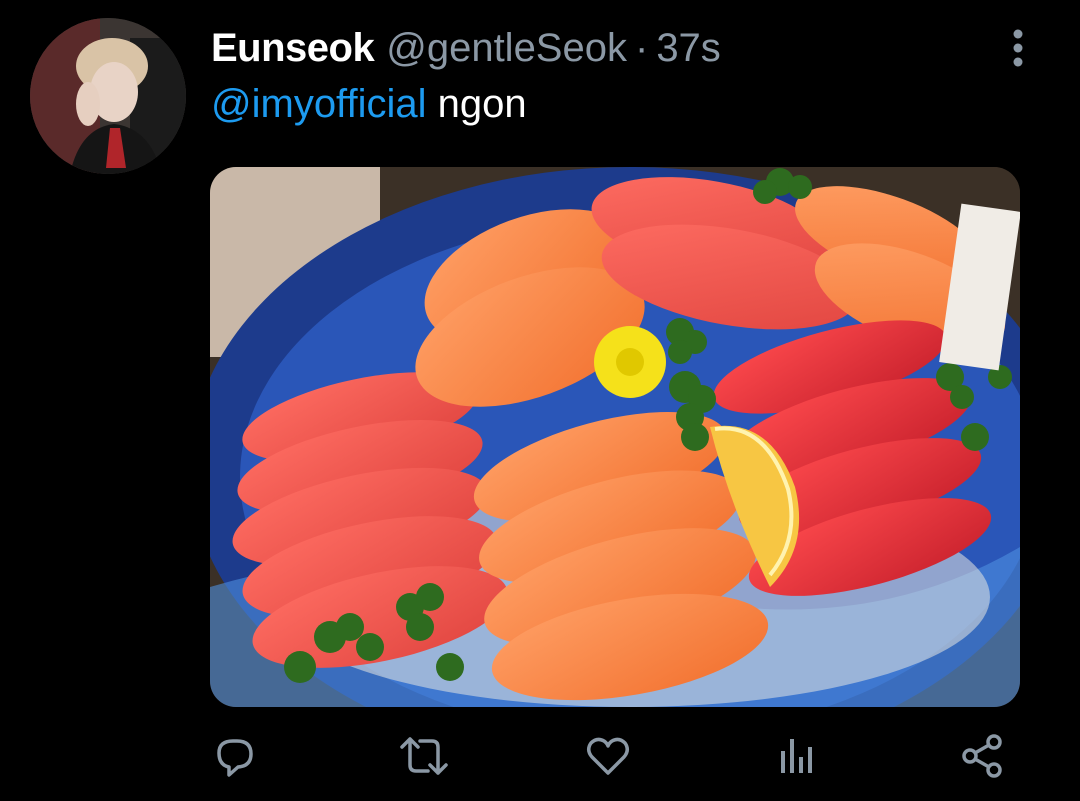  I want to click on reply-button, so click(234, 756).